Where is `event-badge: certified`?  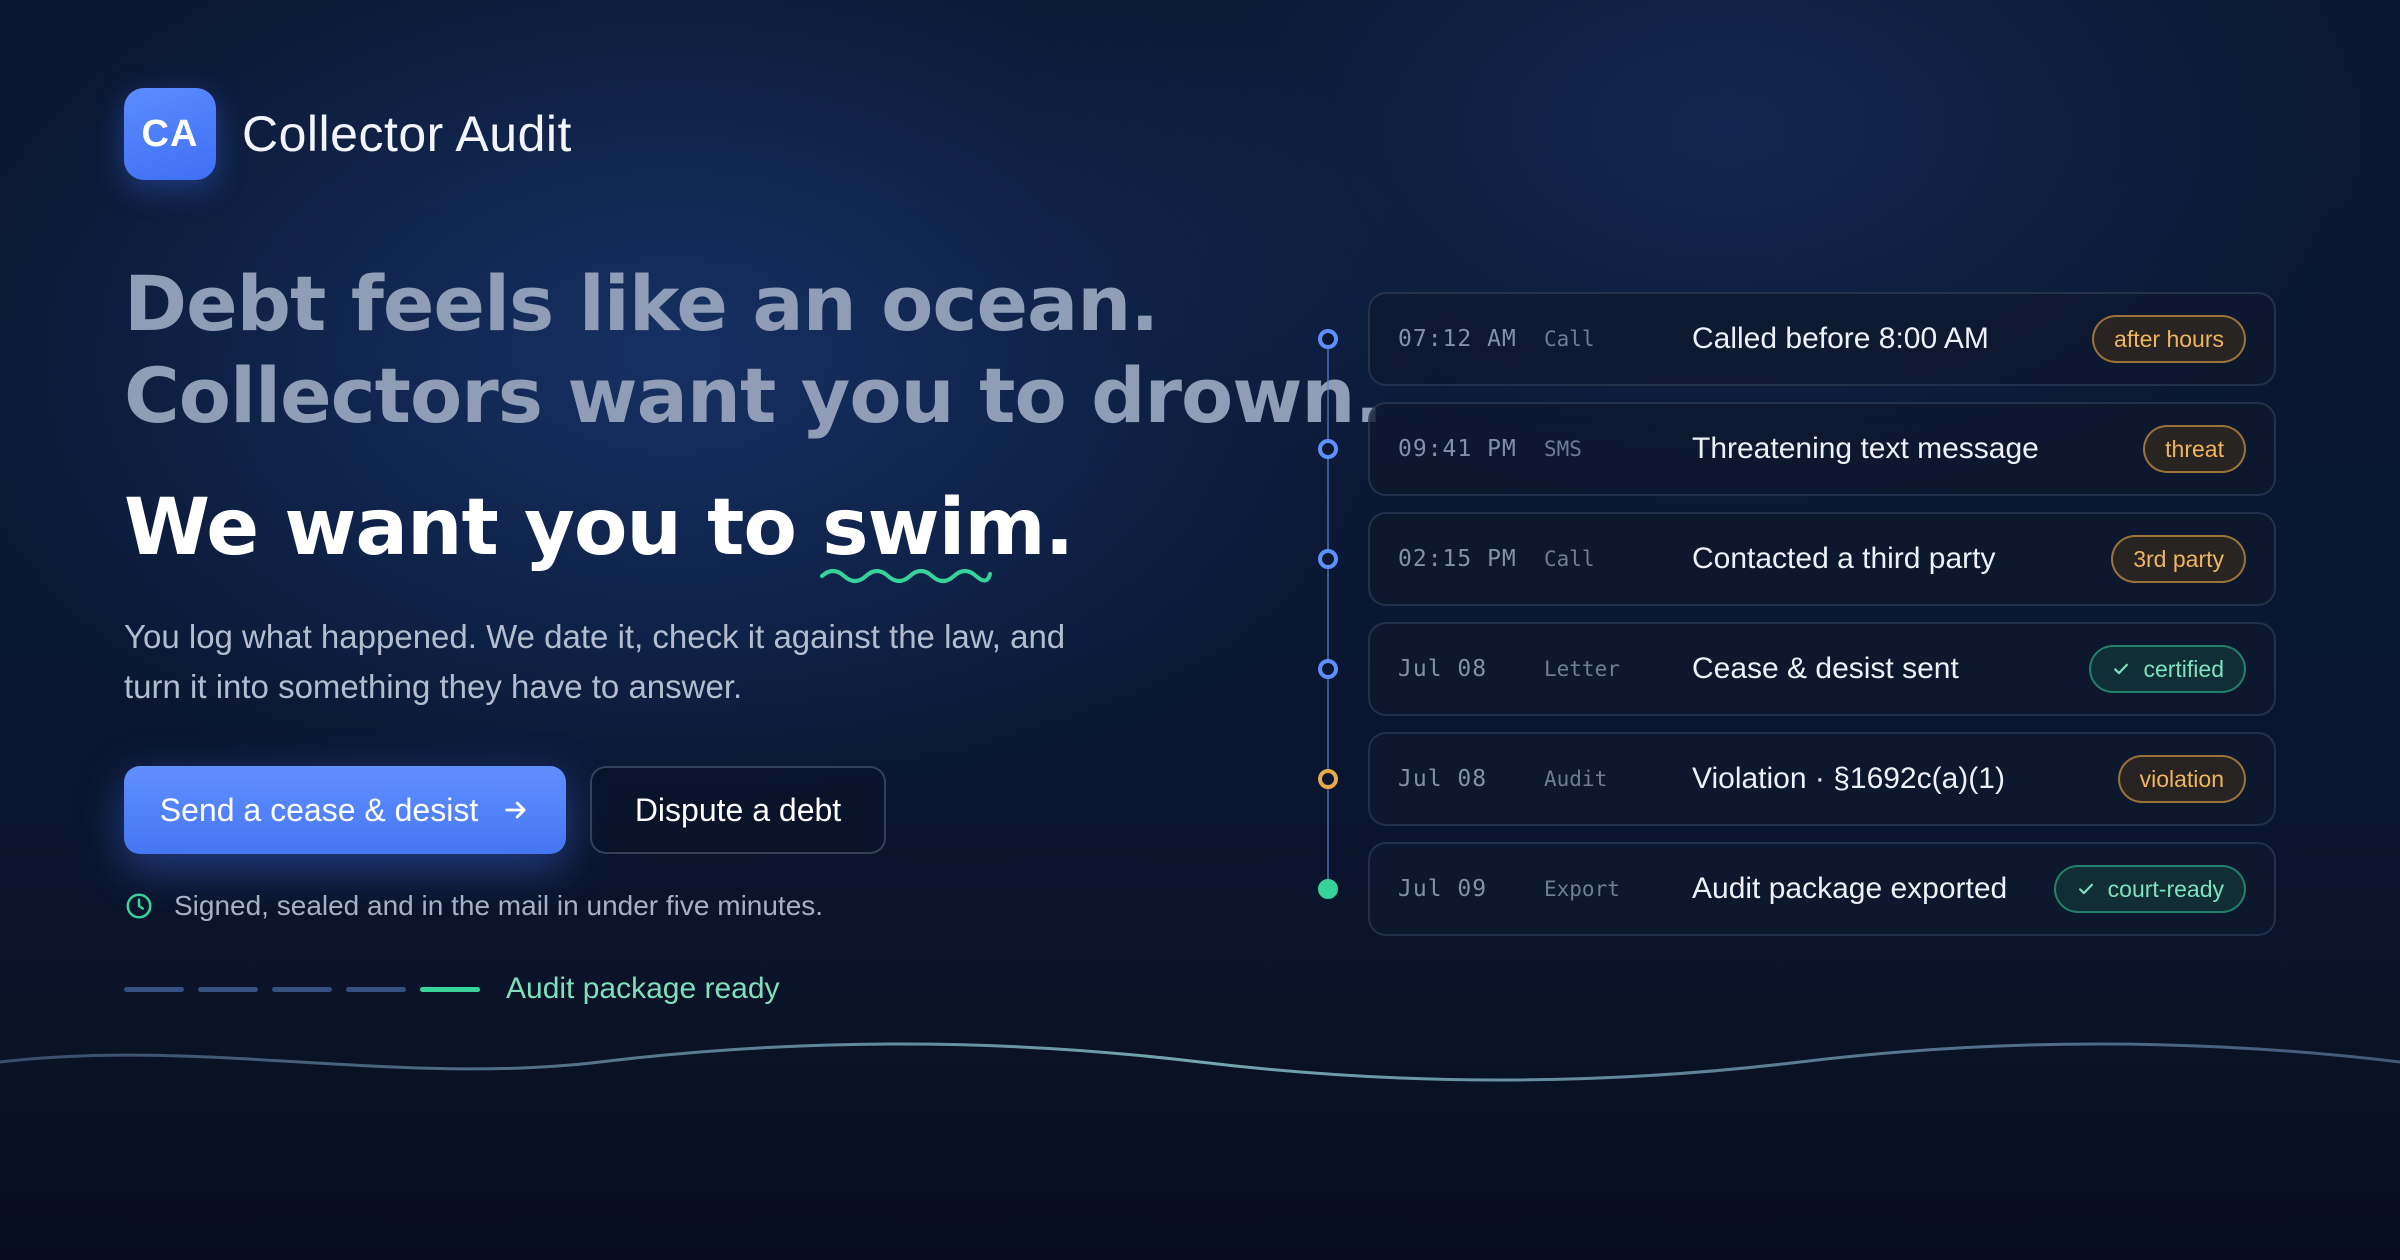
event-badge: certified is located at coordinates (2167, 669).